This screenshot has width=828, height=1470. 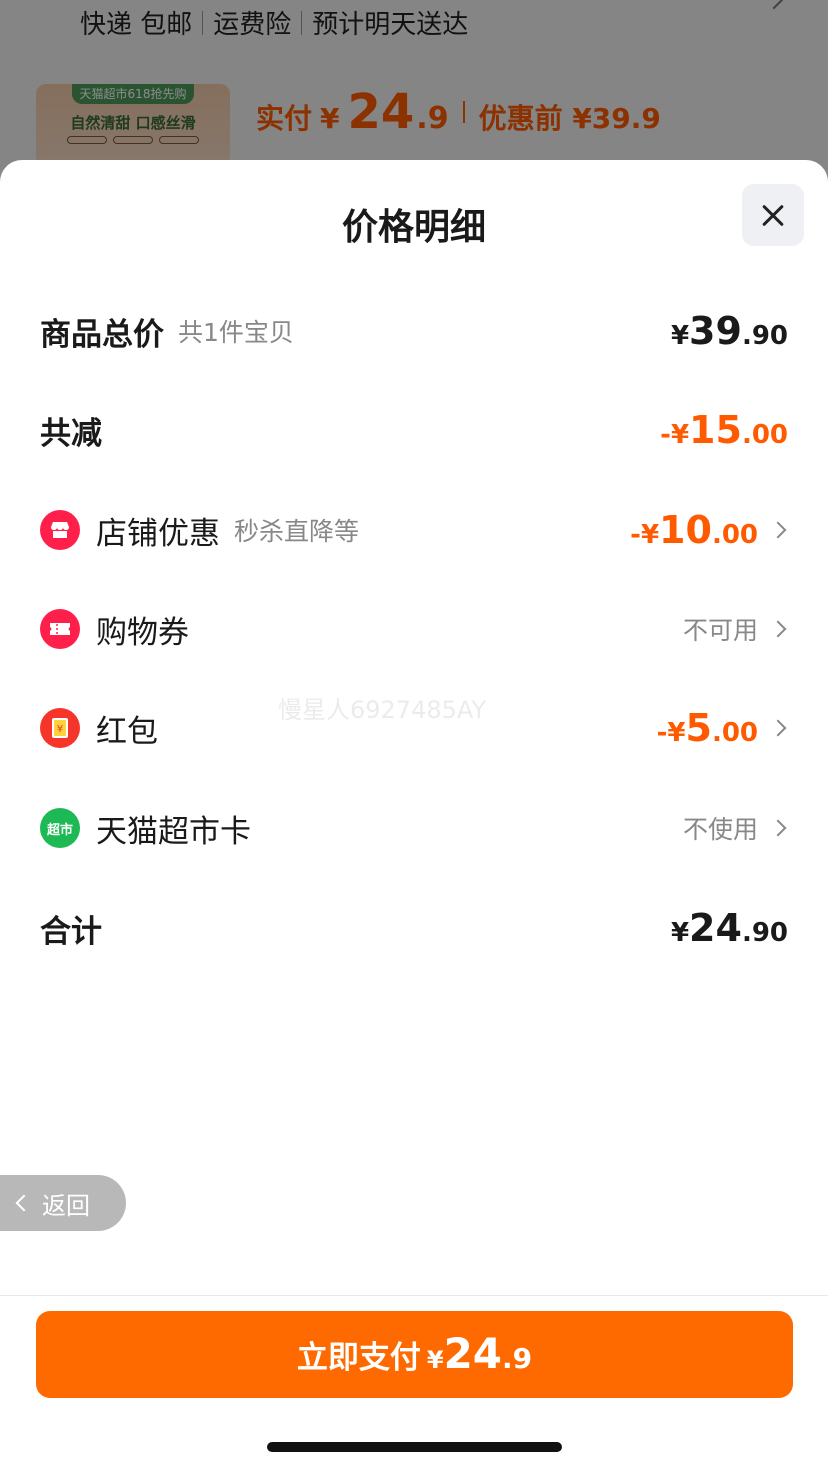 I want to click on pay-now-button: 立即支付 ¥ 24 .9, so click(x=414, y=1354).